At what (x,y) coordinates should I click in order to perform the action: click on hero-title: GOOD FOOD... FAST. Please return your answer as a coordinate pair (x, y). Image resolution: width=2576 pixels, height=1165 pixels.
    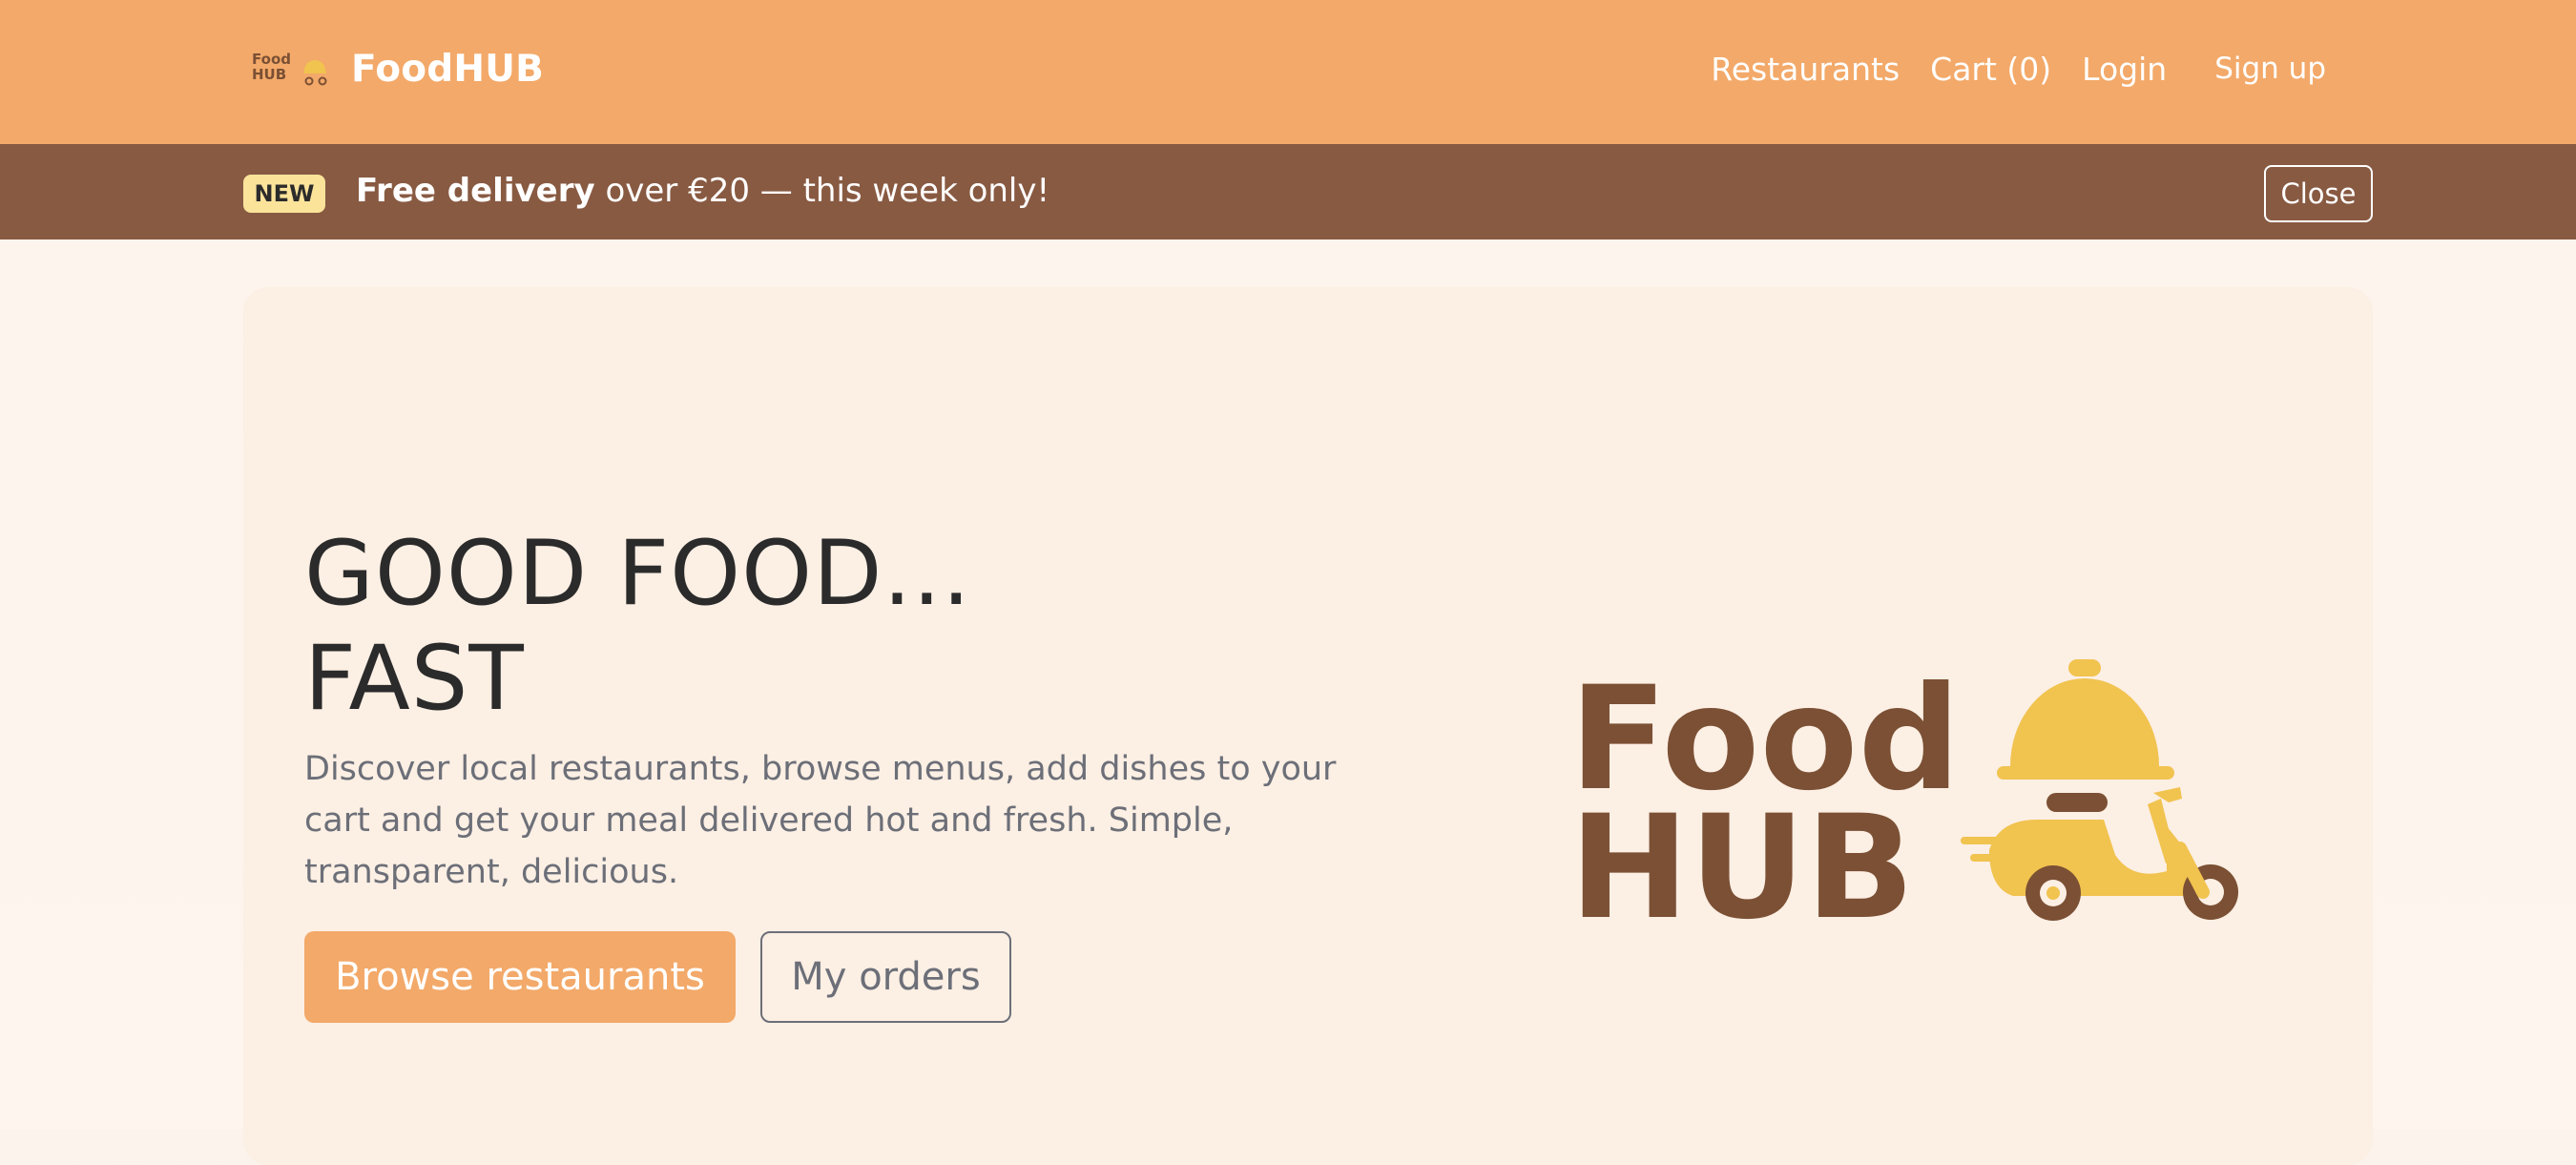
    Looking at the image, I should click on (637, 627).